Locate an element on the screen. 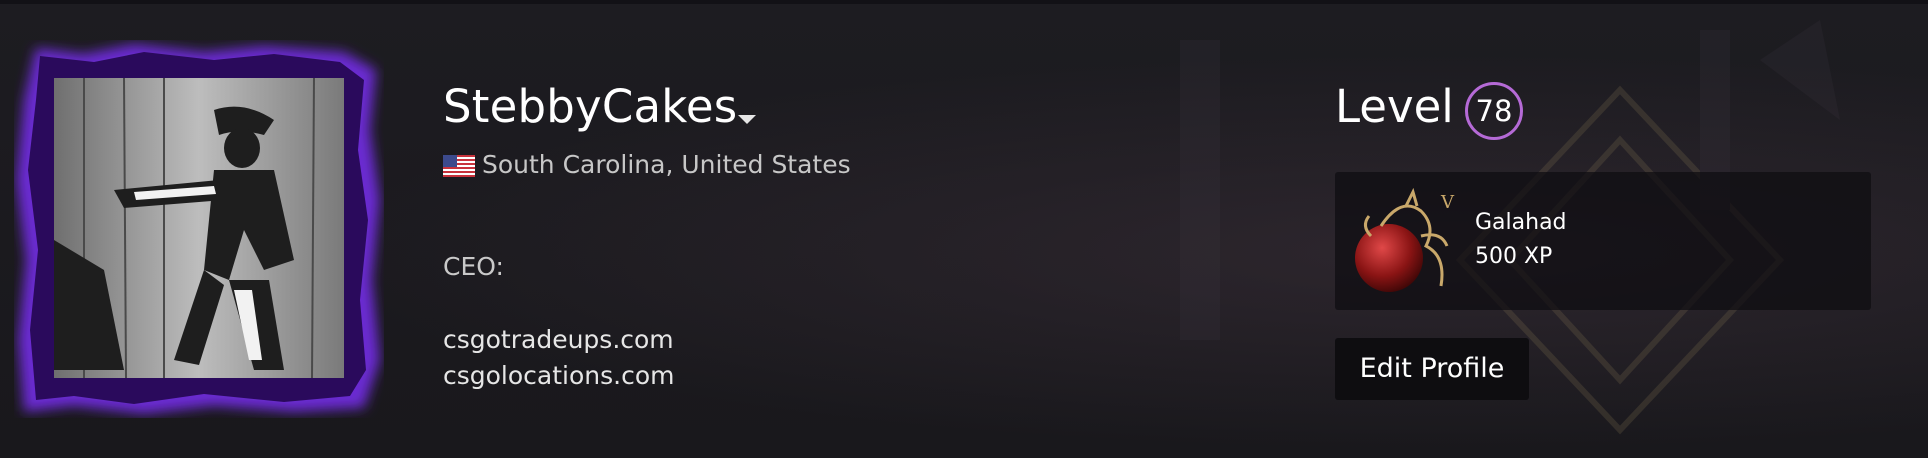 The image size is (1928, 458). level-label: Level is located at coordinates (1394, 106).